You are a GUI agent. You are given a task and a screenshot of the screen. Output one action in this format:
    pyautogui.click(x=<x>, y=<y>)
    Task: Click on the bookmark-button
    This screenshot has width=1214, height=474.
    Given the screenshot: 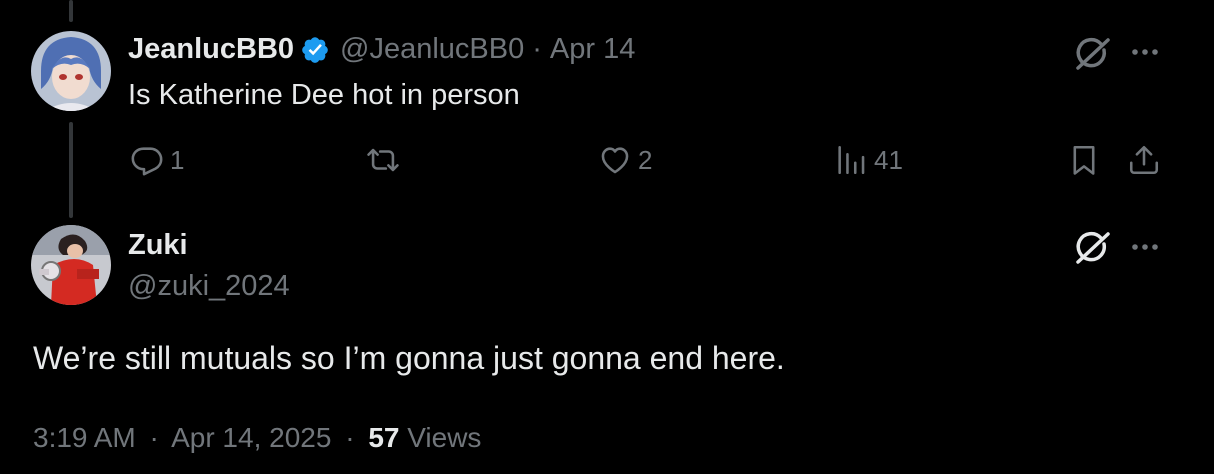 What is the action you would take?
    pyautogui.click(x=1084, y=160)
    